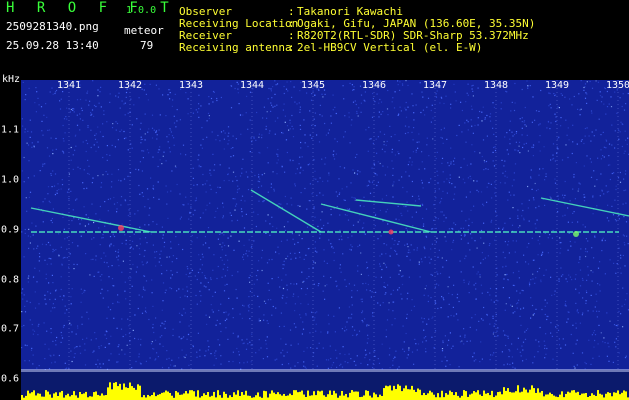  What do you see at coordinates (10, 280) in the screenshot?
I see `y-tick-label: 0.8` at bounding box center [10, 280].